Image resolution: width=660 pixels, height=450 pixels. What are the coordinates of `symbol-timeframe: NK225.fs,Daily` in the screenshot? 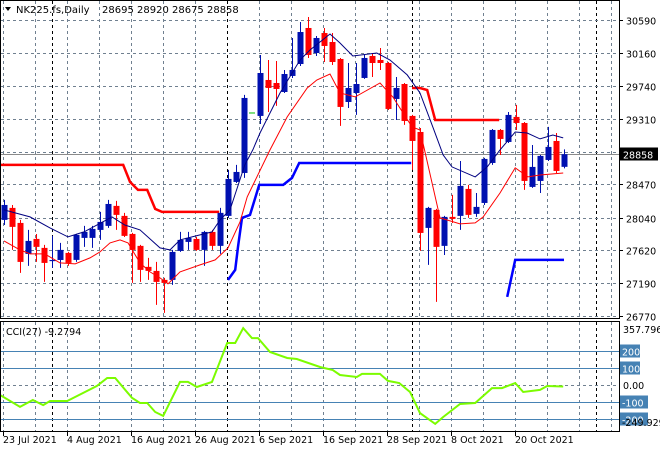 It's located at (53, 10).